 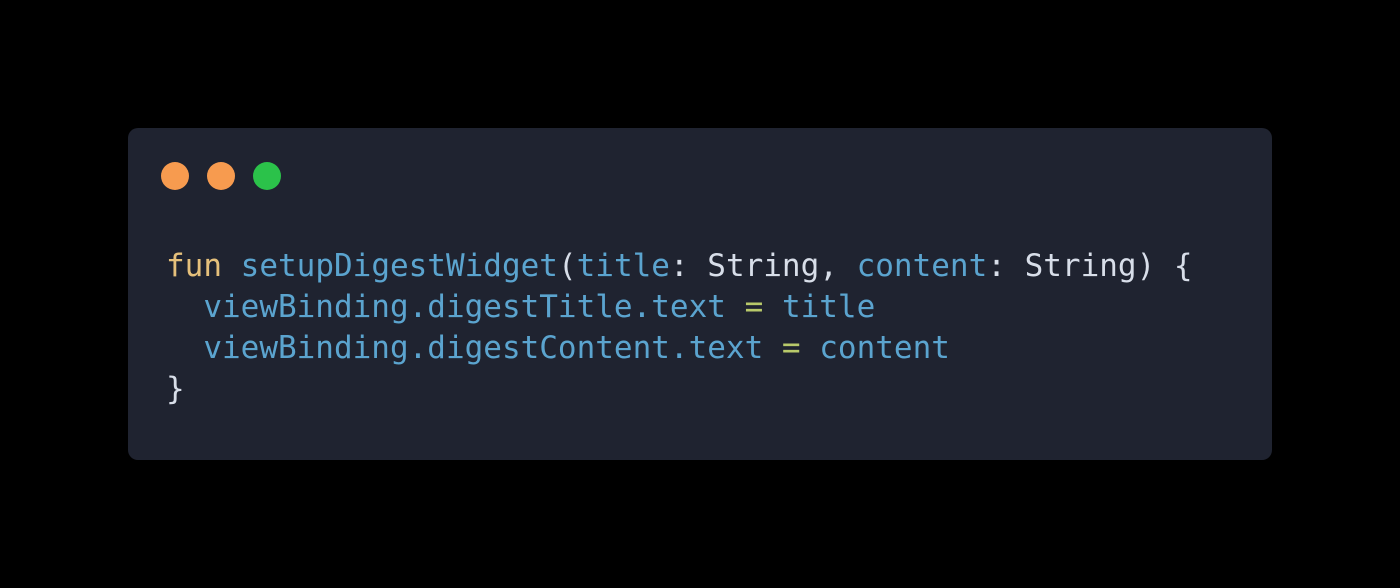 What do you see at coordinates (828, 307) in the screenshot?
I see `assignment-value: title` at bounding box center [828, 307].